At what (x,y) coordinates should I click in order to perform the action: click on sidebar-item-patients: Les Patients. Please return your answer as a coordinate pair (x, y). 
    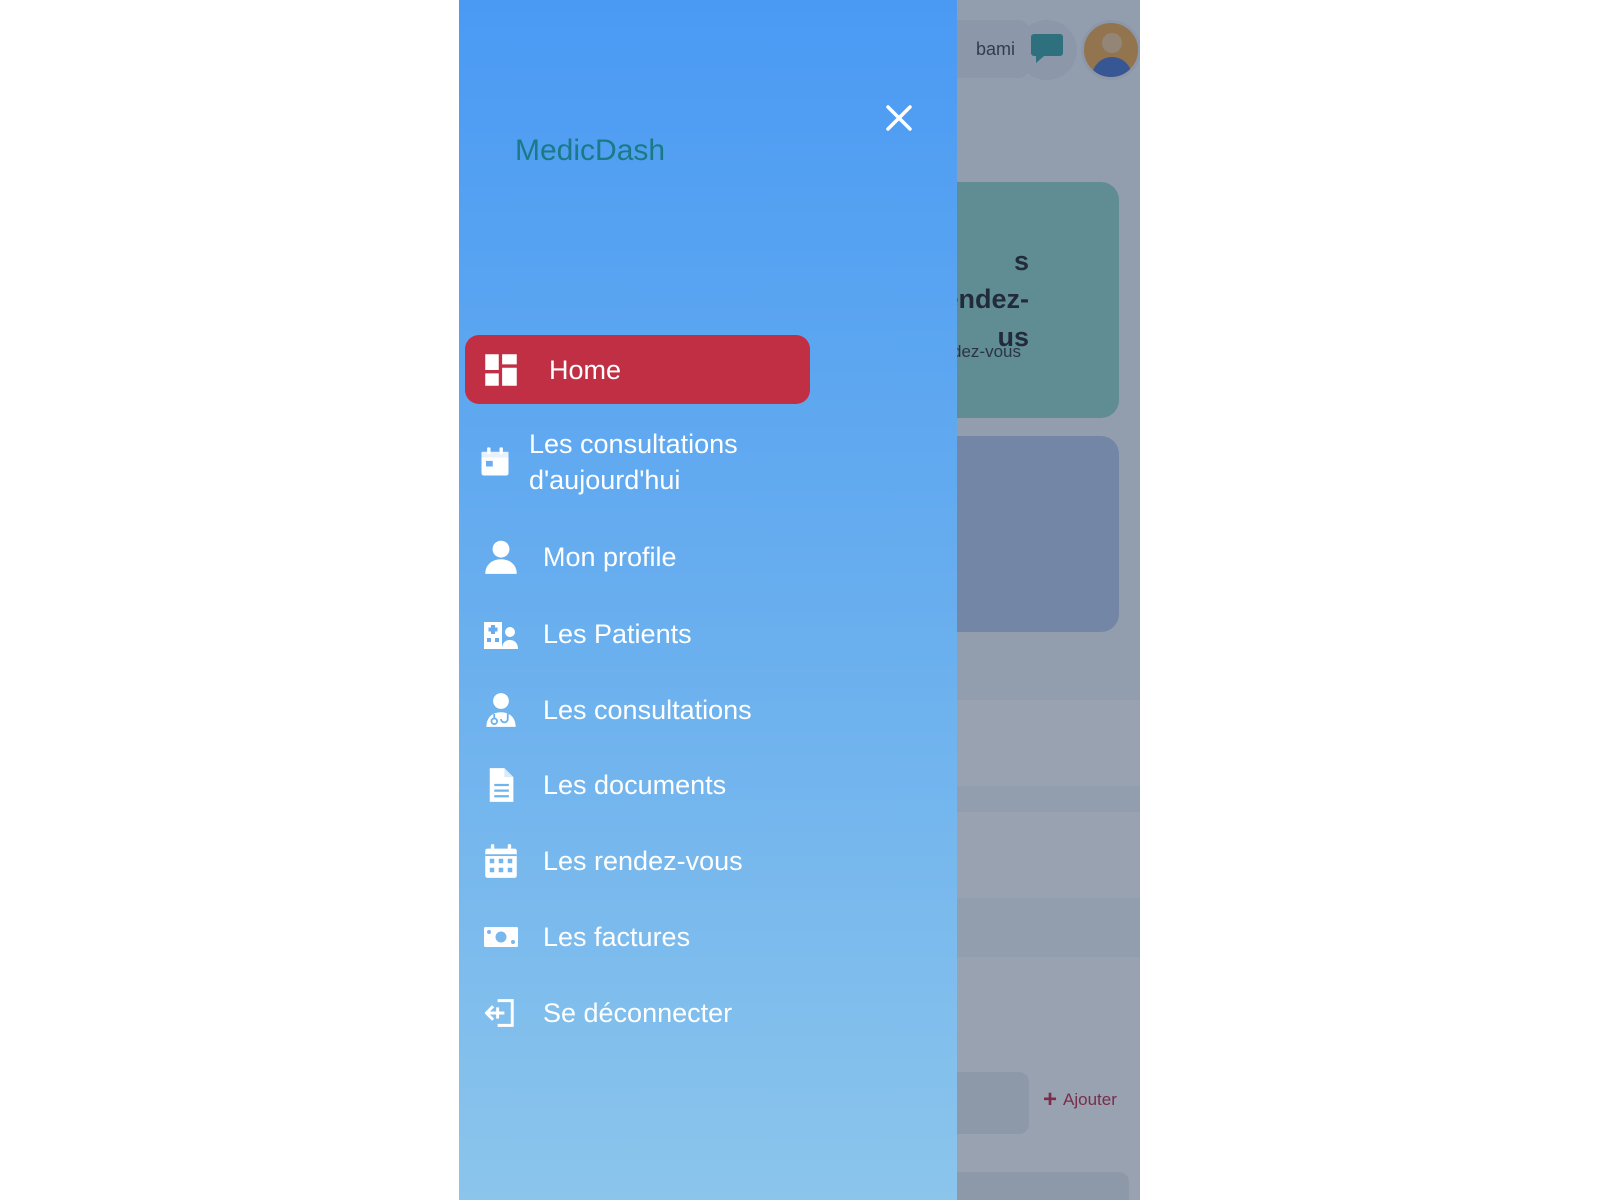
    Looking at the image, I should click on (637, 634).